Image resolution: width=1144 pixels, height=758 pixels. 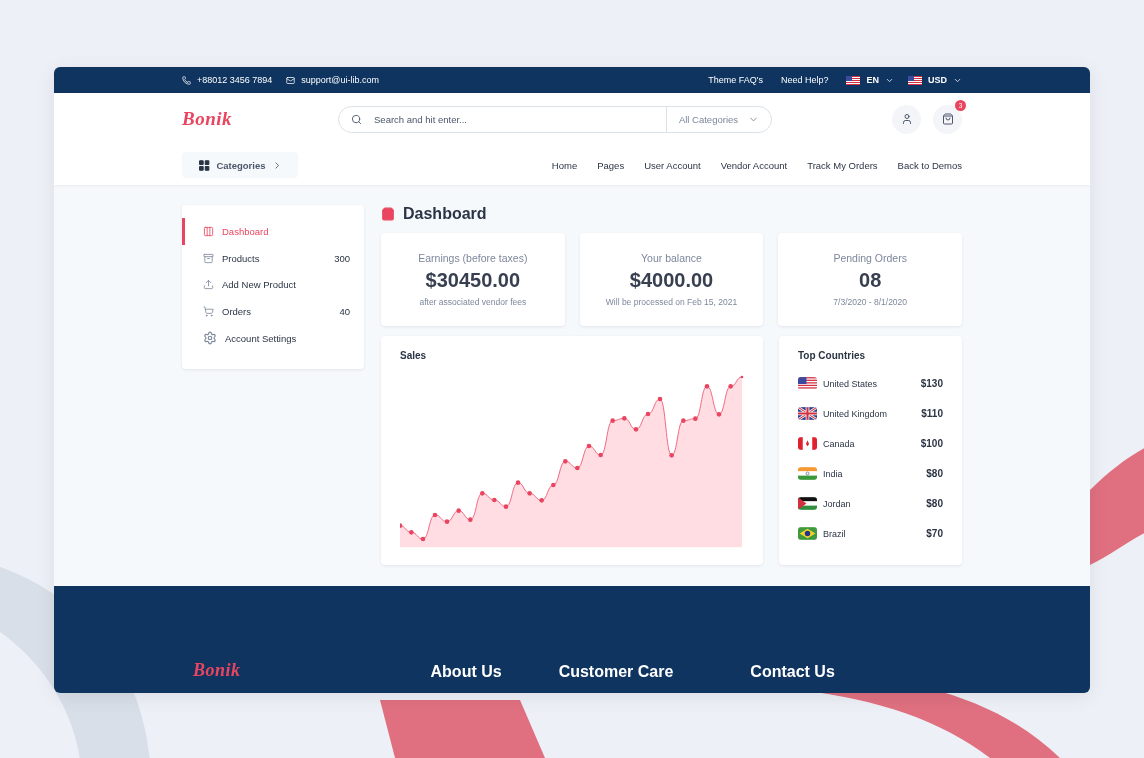 What do you see at coordinates (273, 285) in the screenshot?
I see `sidebar-item: Add New Product` at bounding box center [273, 285].